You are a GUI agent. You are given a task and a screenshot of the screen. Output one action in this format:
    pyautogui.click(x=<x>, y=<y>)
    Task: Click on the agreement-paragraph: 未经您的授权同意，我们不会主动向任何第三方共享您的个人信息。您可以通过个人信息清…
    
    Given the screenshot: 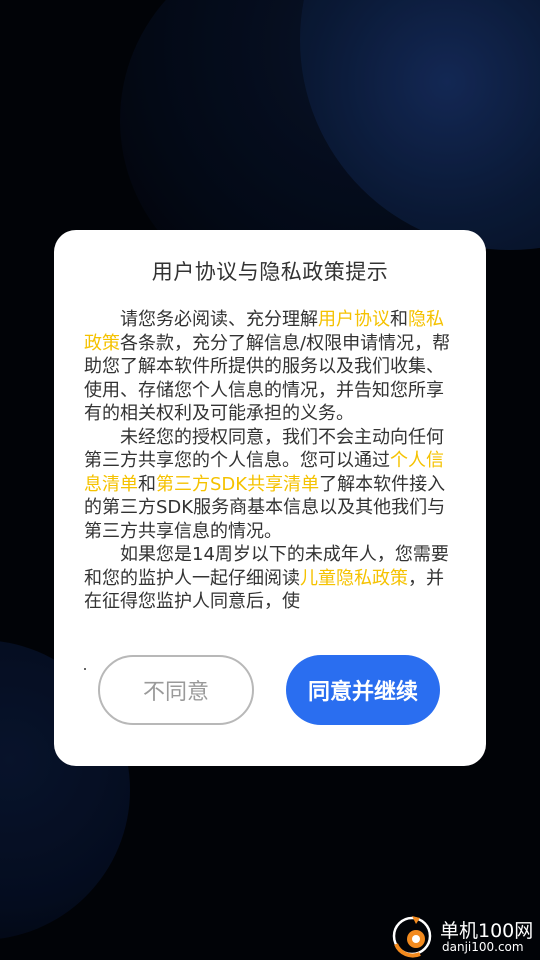 What is the action you would take?
    pyautogui.click(x=270, y=485)
    